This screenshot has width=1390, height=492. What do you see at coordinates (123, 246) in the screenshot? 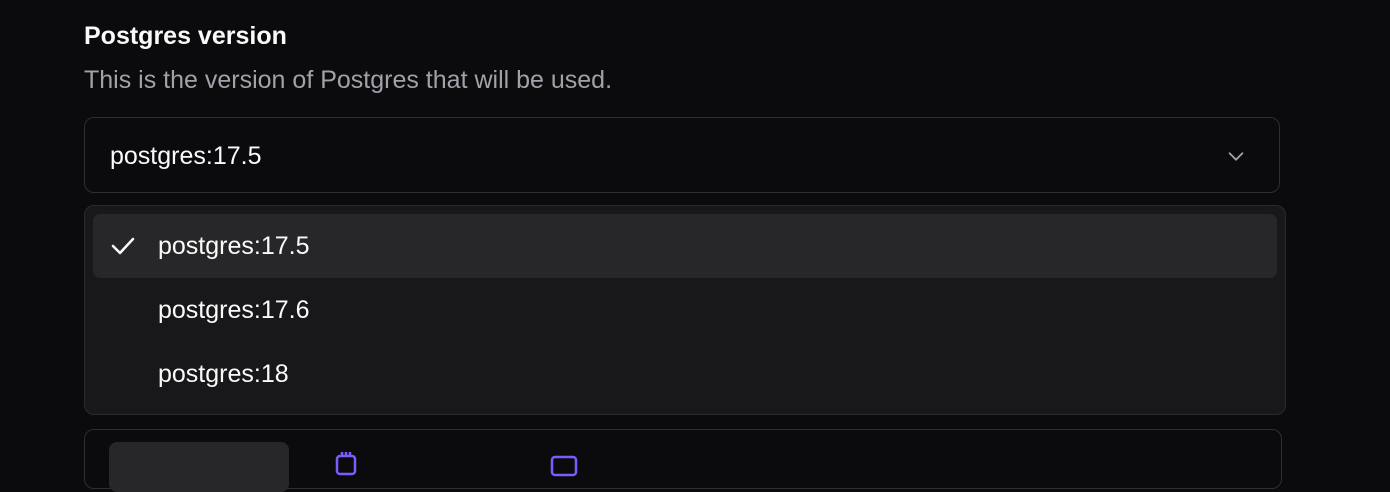
I see `check-icon` at bounding box center [123, 246].